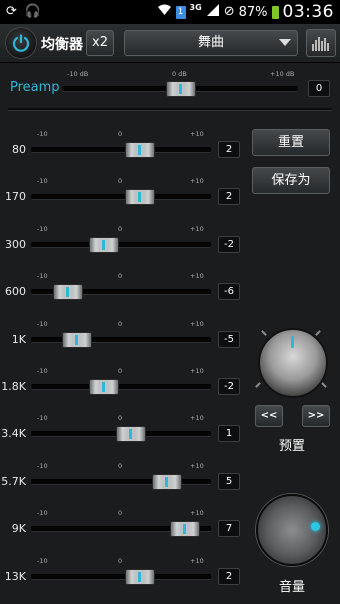 This screenshot has width=340, height=604. Describe the element at coordinates (291, 446) in the screenshot. I see `preset-label: 预置` at that location.